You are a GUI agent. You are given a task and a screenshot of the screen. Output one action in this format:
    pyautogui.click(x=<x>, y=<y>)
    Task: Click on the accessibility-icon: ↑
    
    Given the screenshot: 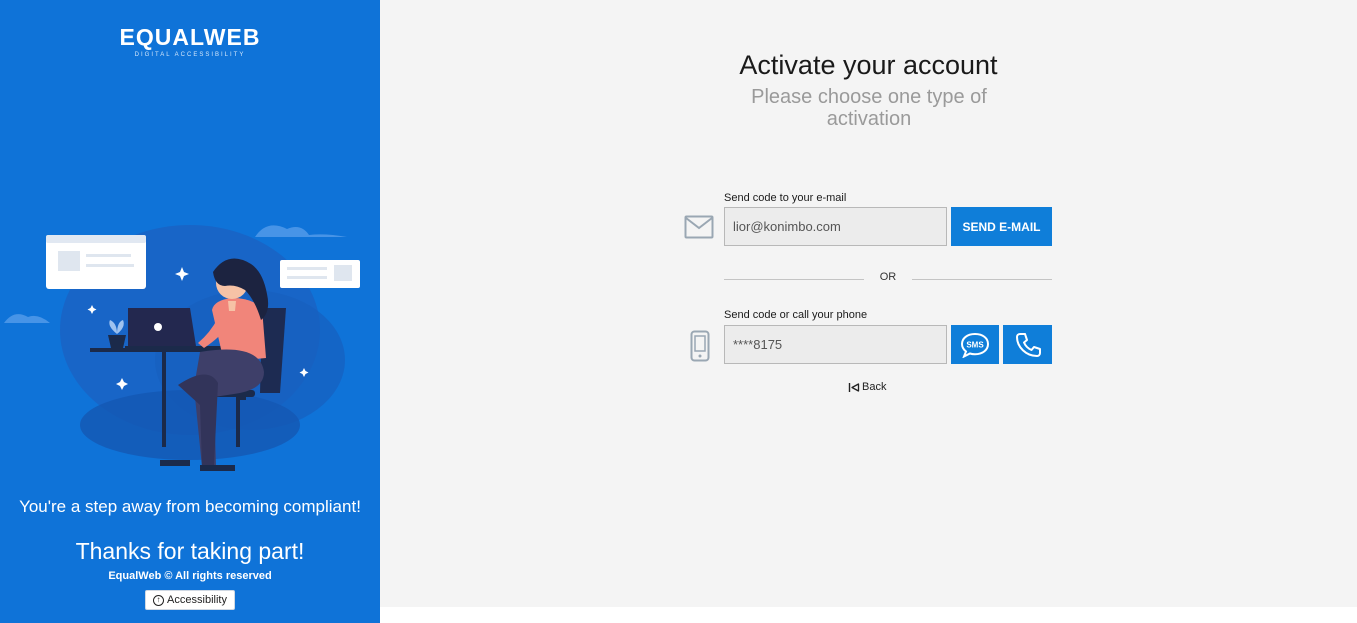 What is the action you would take?
    pyautogui.click(x=159, y=600)
    